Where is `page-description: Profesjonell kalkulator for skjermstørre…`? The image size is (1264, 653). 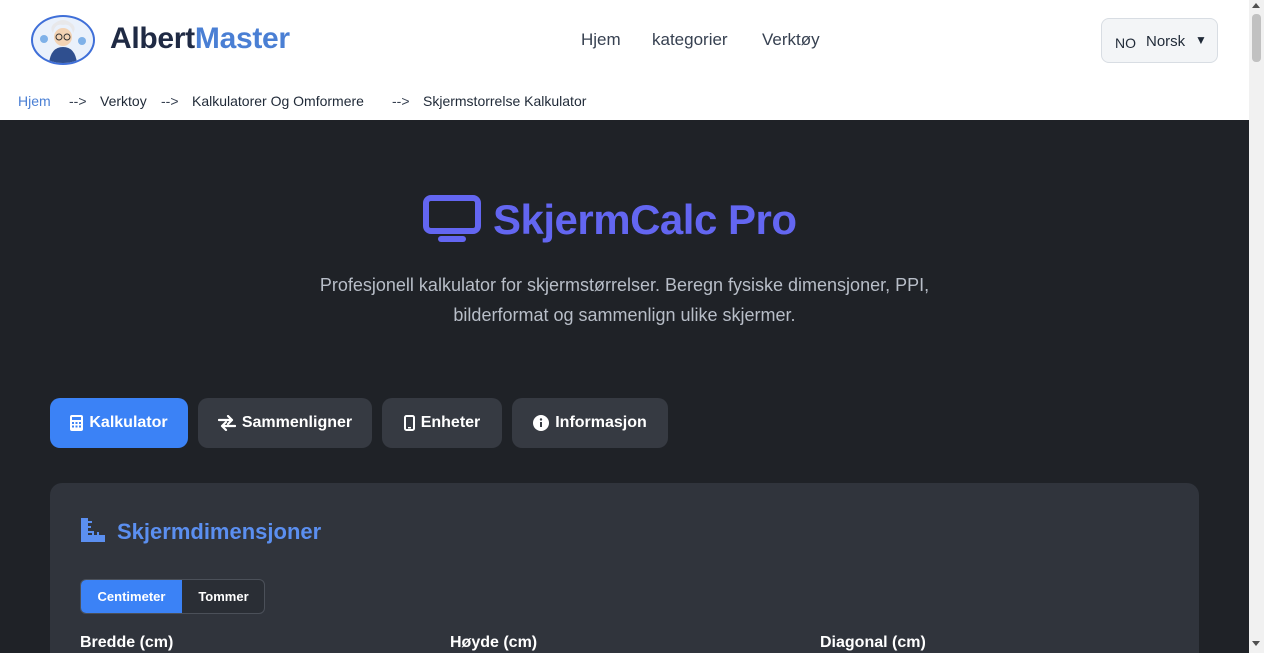
page-description: Profesjonell kalkulator for skjermstørre… is located at coordinates (624, 300).